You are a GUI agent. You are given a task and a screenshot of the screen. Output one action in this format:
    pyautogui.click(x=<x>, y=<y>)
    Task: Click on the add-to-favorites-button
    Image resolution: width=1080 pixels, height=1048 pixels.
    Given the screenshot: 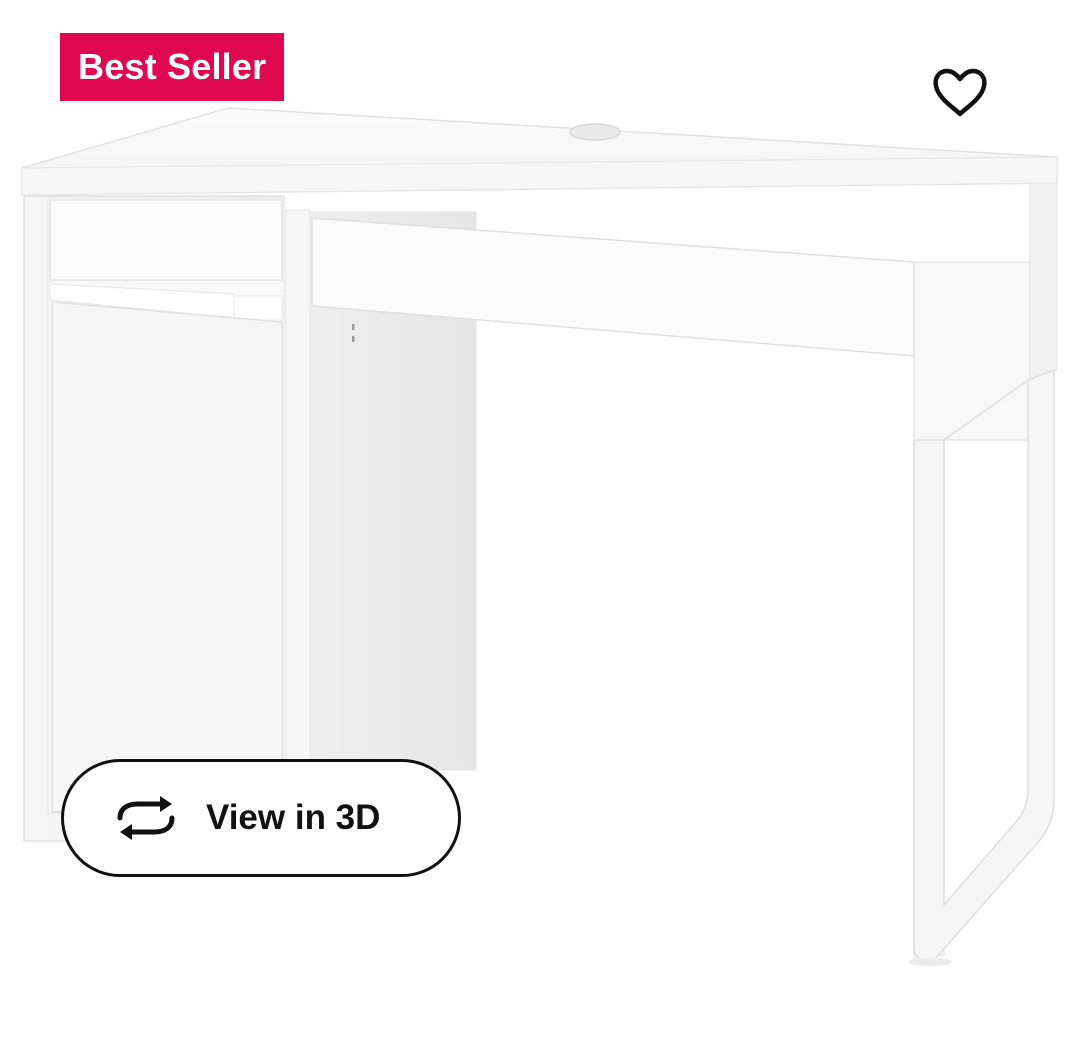 What is the action you would take?
    pyautogui.click(x=960, y=93)
    